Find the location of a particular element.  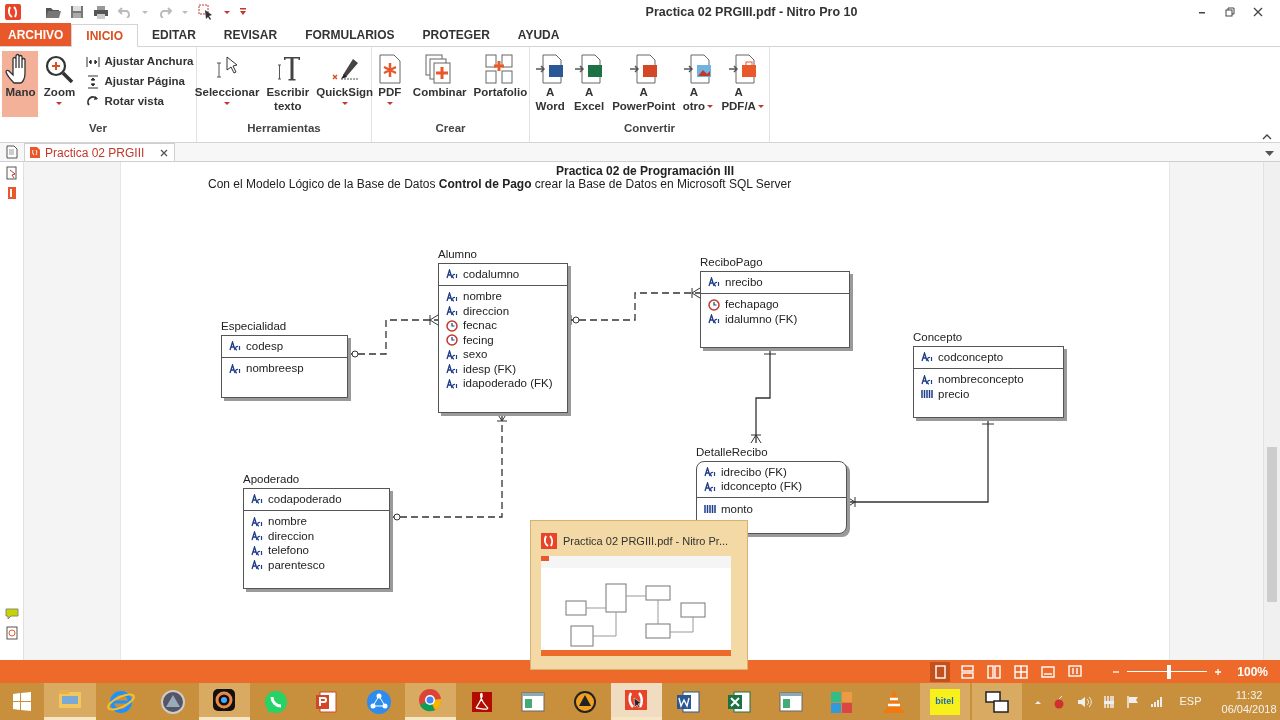

menu-tab: FORMULARIOS is located at coordinates (350, 34).